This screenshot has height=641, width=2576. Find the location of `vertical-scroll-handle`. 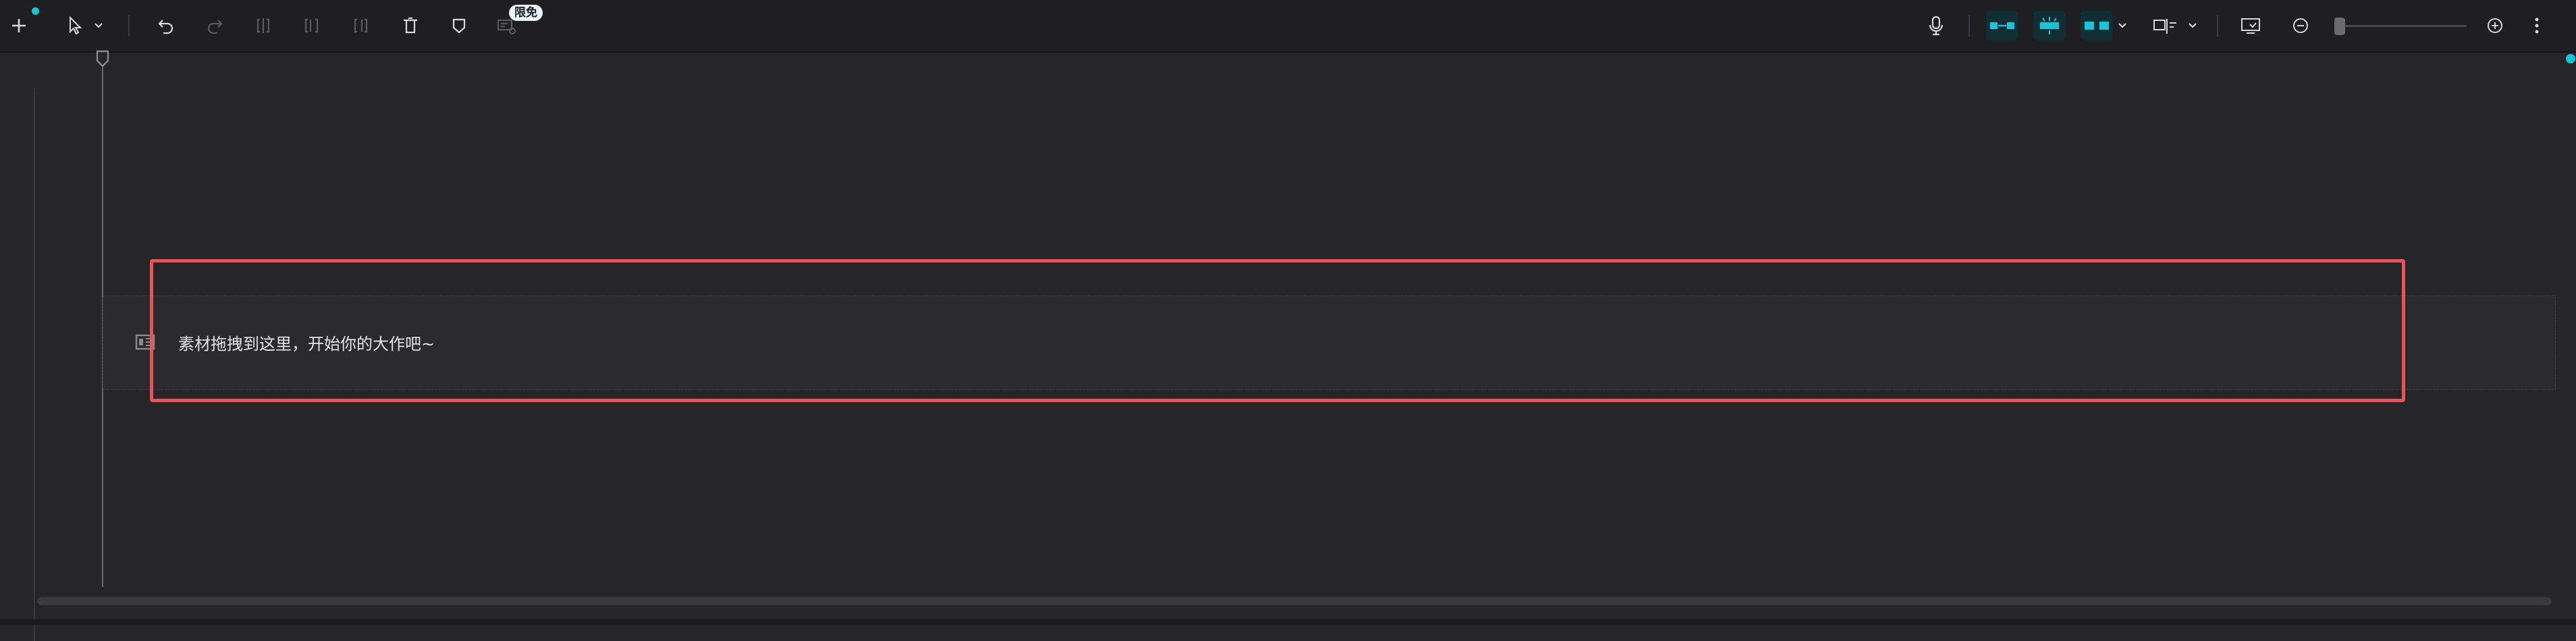

vertical-scroll-handle is located at coordinates (2571, 58).